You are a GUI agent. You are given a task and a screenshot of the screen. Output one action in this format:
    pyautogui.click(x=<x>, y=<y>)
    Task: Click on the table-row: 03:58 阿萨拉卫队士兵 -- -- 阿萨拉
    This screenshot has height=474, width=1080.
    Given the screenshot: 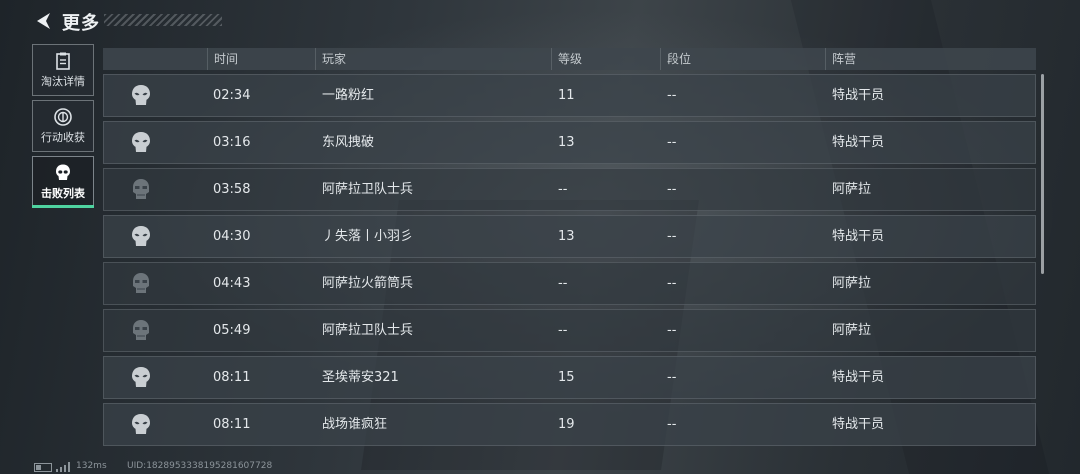 What is the action you would take?
    pyautogui.click(x=569, y=189)
    